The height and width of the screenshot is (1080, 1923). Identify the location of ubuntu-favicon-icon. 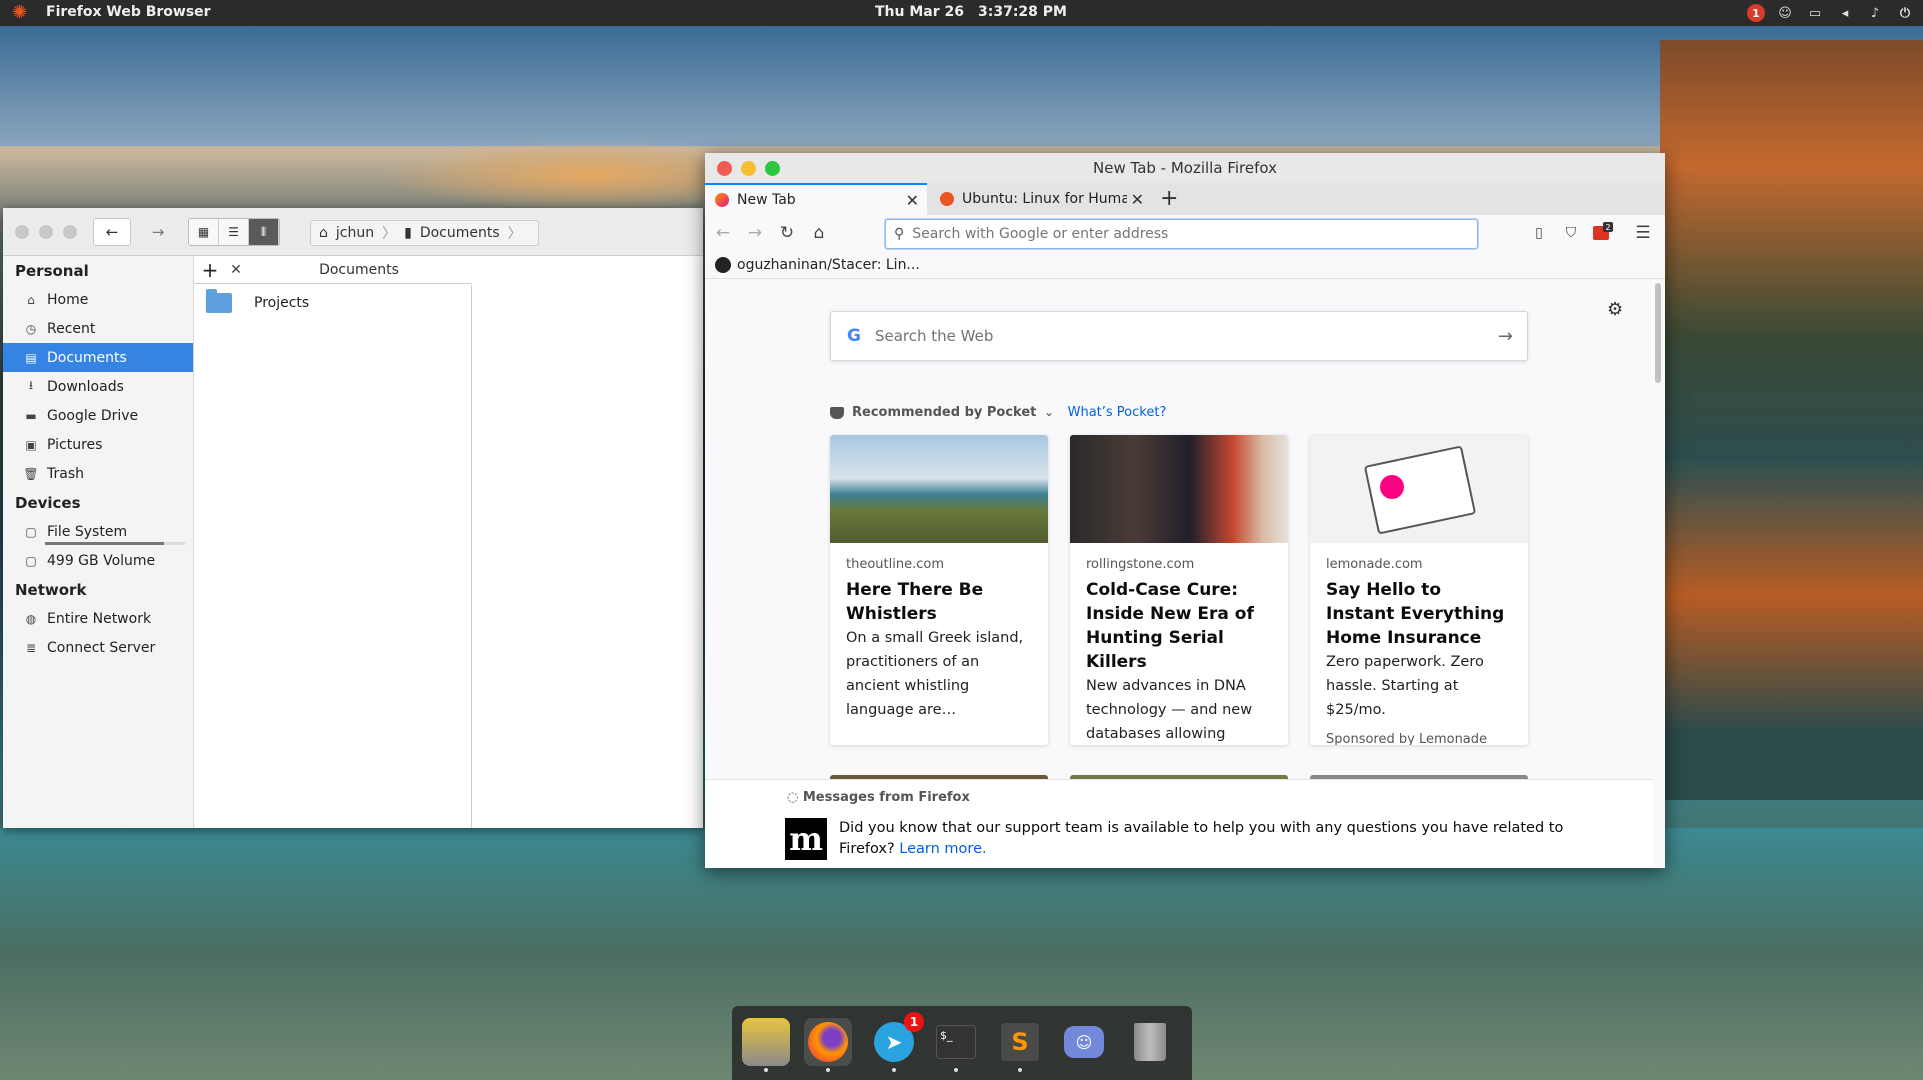
(947, 199).